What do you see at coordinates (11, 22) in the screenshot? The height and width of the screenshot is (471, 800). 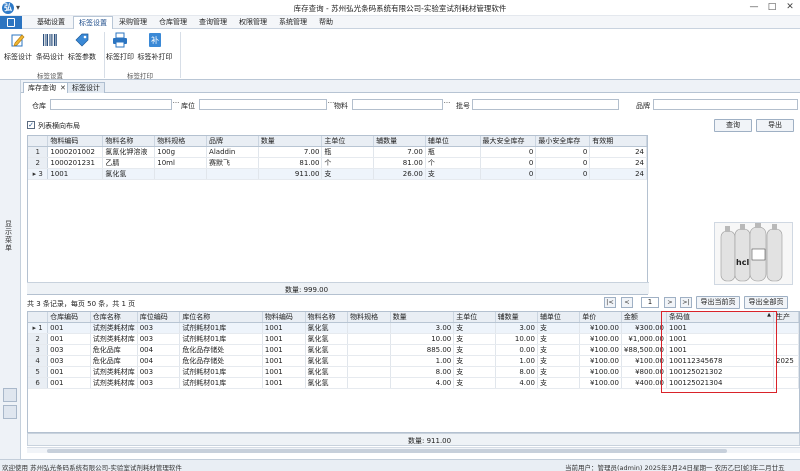 I see `app-menu-button` at bounding box center [11, 22].